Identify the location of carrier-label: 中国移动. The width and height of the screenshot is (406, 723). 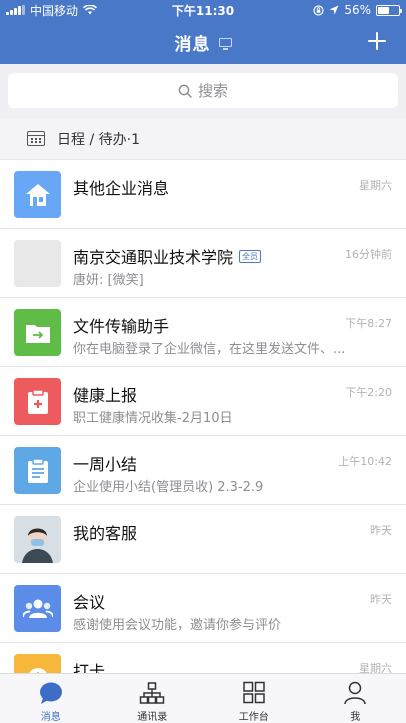
(54, 10).